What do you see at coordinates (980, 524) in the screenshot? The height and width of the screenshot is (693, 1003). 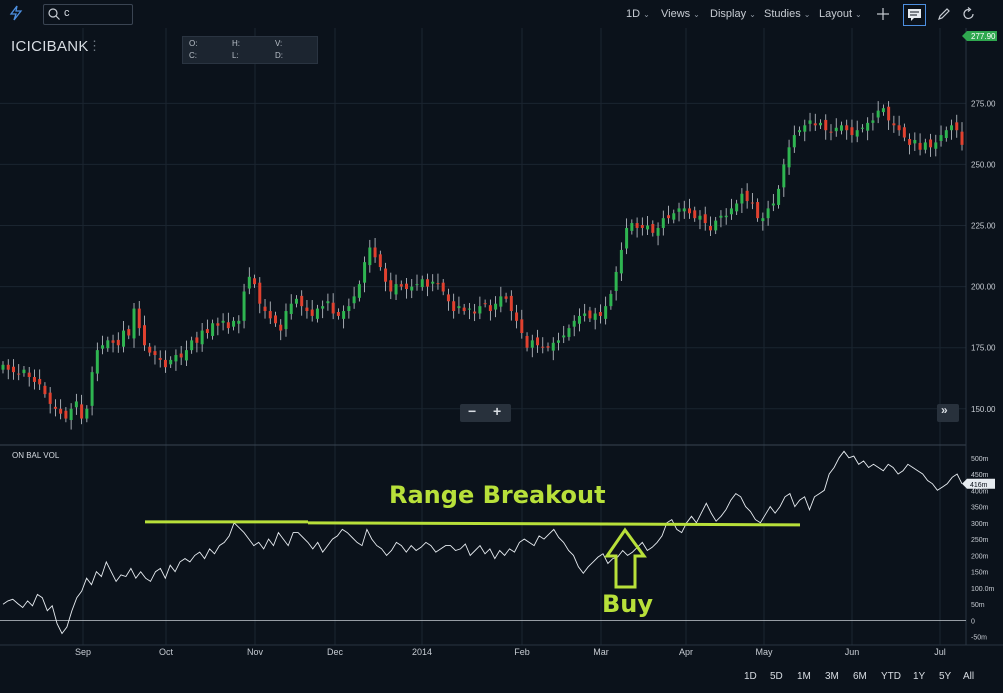 I see `obv-tick-label: 300m` at bounding box center [980, 524].